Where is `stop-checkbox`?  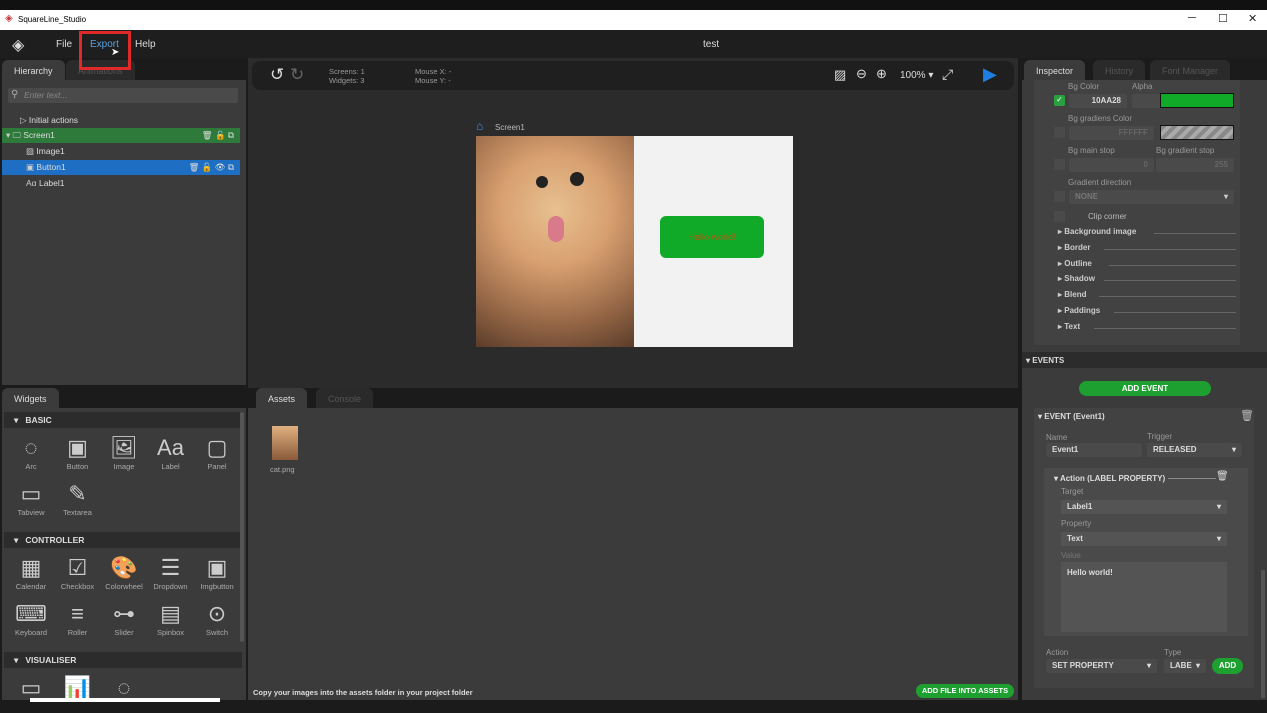 stop-checkbox is located at coordinates (1059, 164).